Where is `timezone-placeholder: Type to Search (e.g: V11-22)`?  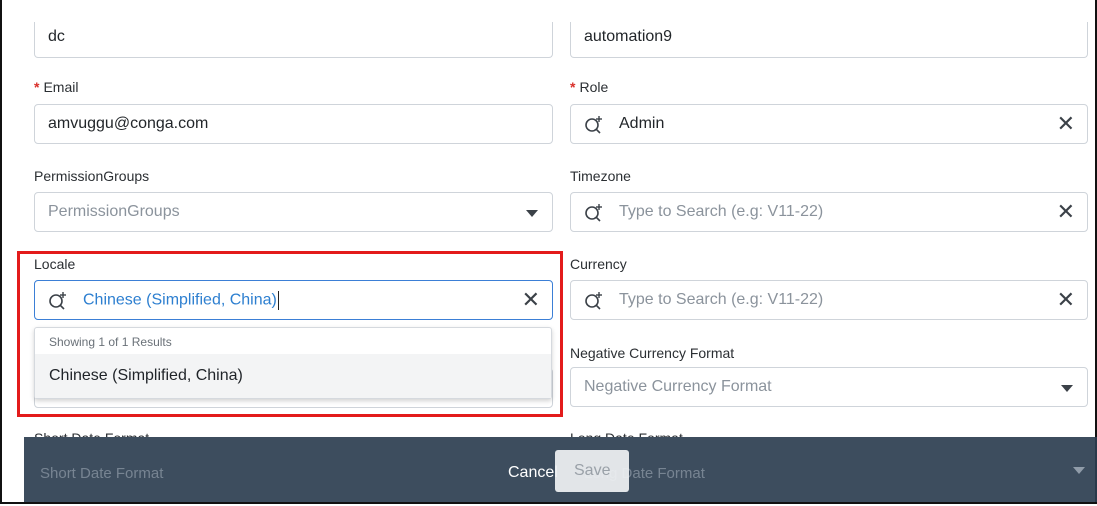 timezone-placeholder: Type to Search (e.g: V11-22) is located at coordinates (721, 211).